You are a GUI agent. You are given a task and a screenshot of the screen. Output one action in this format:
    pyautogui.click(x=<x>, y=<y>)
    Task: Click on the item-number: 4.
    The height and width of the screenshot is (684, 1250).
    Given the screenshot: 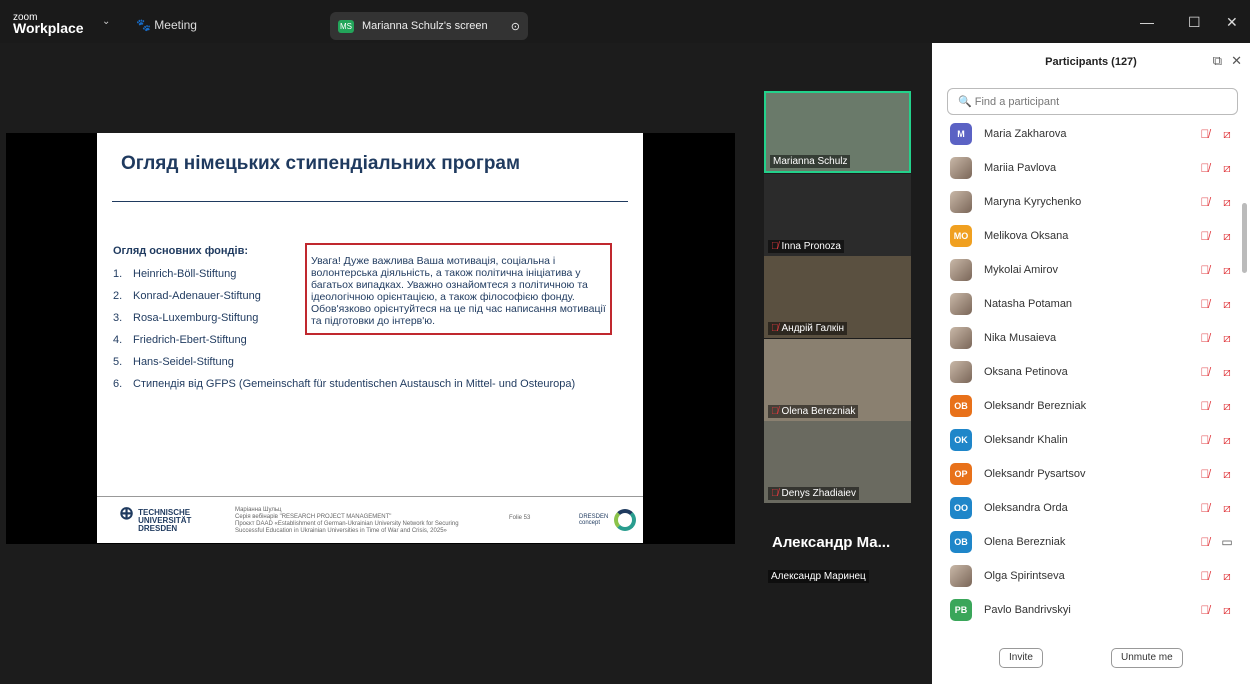 What is the action you would take?
    pyautogui.click(x=118, y=340)
    